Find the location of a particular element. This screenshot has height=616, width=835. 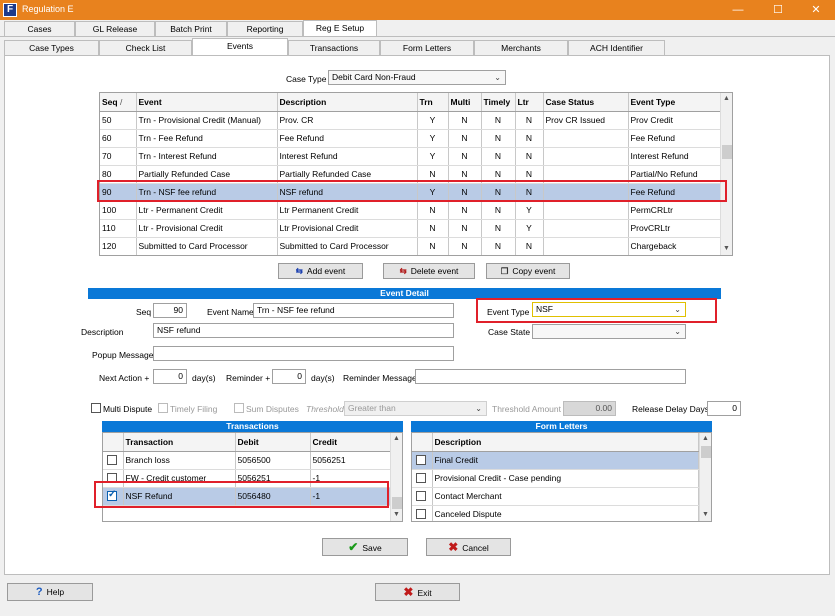

col-timely: Timely is located at coordinates (498, 102).